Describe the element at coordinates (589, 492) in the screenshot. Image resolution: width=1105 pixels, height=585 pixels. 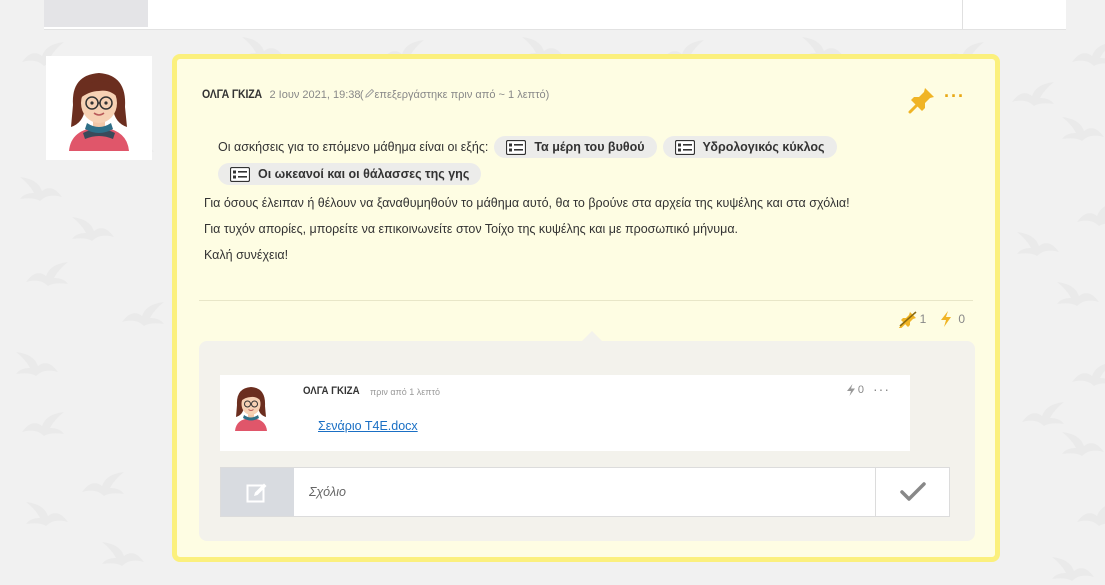
I see `comment-input` at that location.